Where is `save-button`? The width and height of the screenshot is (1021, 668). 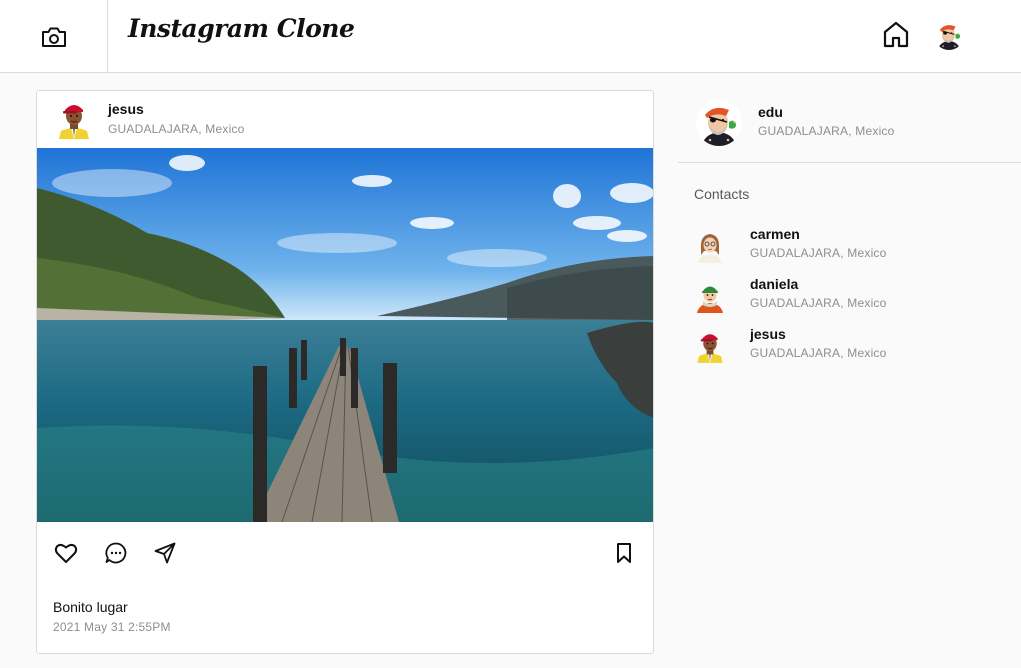
save-button is located at coordinates (624, 553).